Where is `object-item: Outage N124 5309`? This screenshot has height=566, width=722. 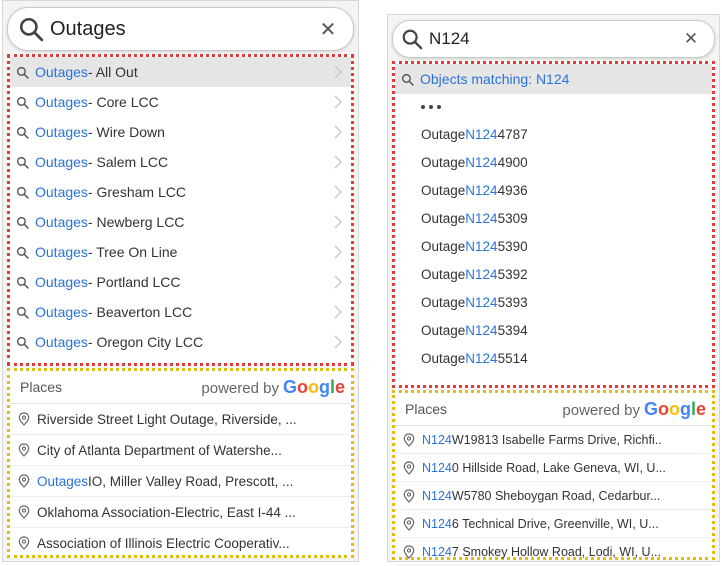
object-item: Outage N124 5309 is located at coordinates (553, 218).